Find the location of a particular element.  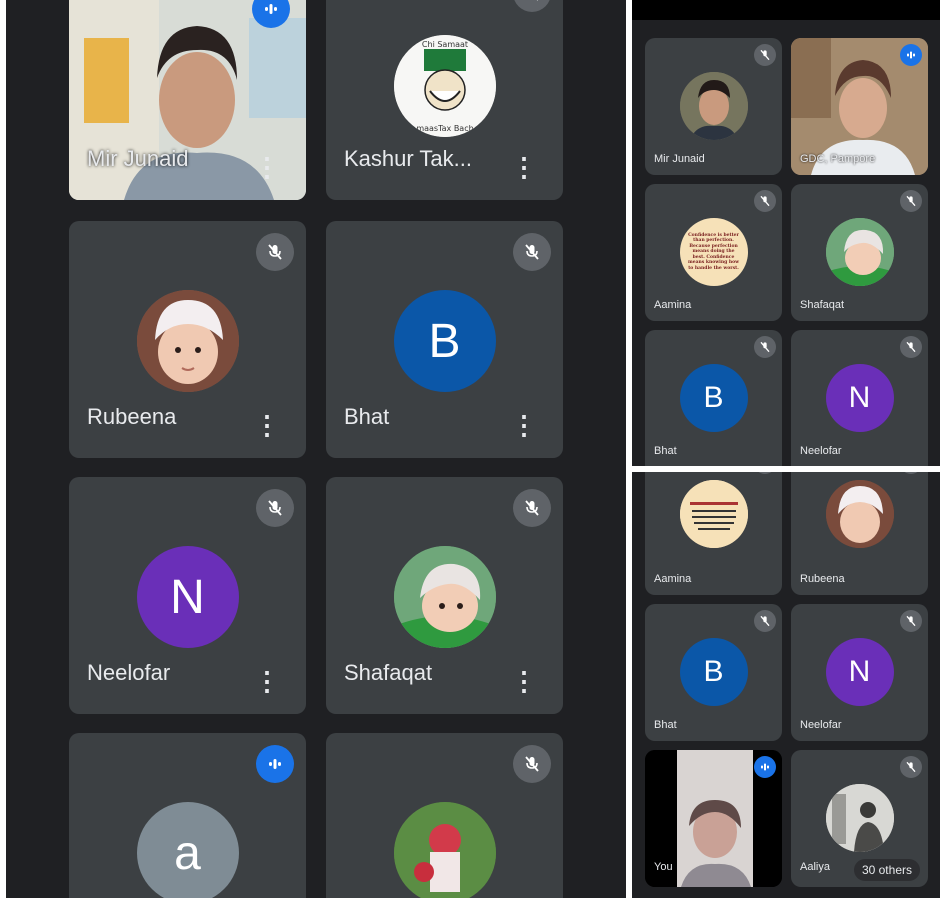

participant-tile-rubeena: Rubeena ⋮ is located at coordinates (187, 339).